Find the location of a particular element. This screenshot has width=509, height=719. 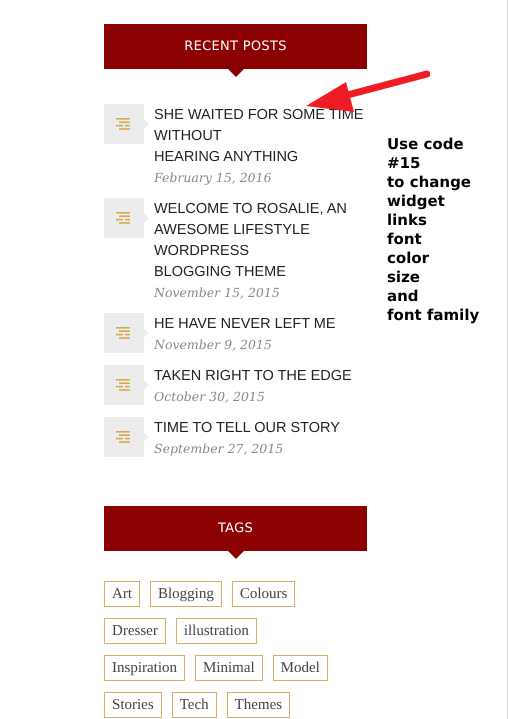

tag-link: Dresser is located at coordinates (135, 631).